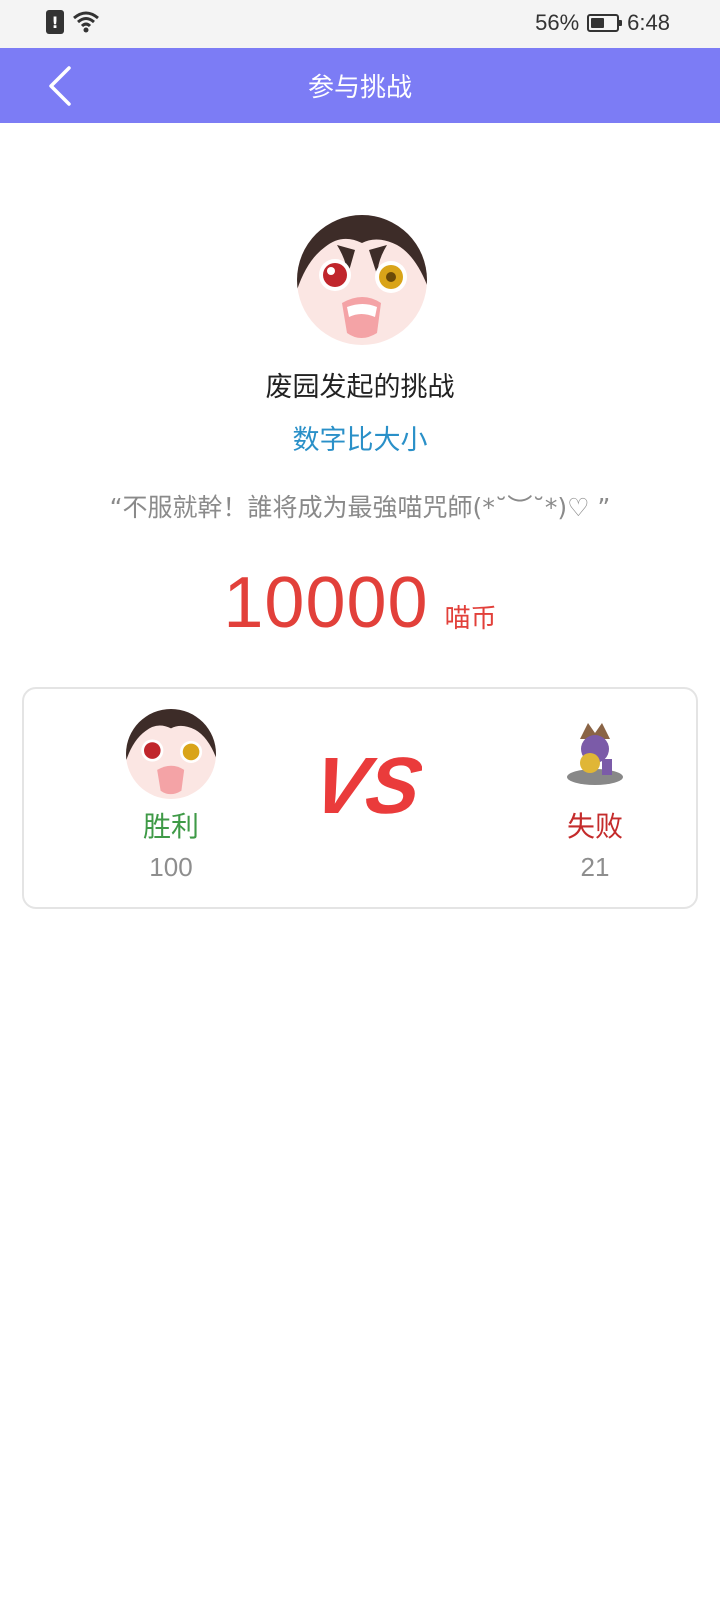  I want to click on back-button, so click(60, 86).